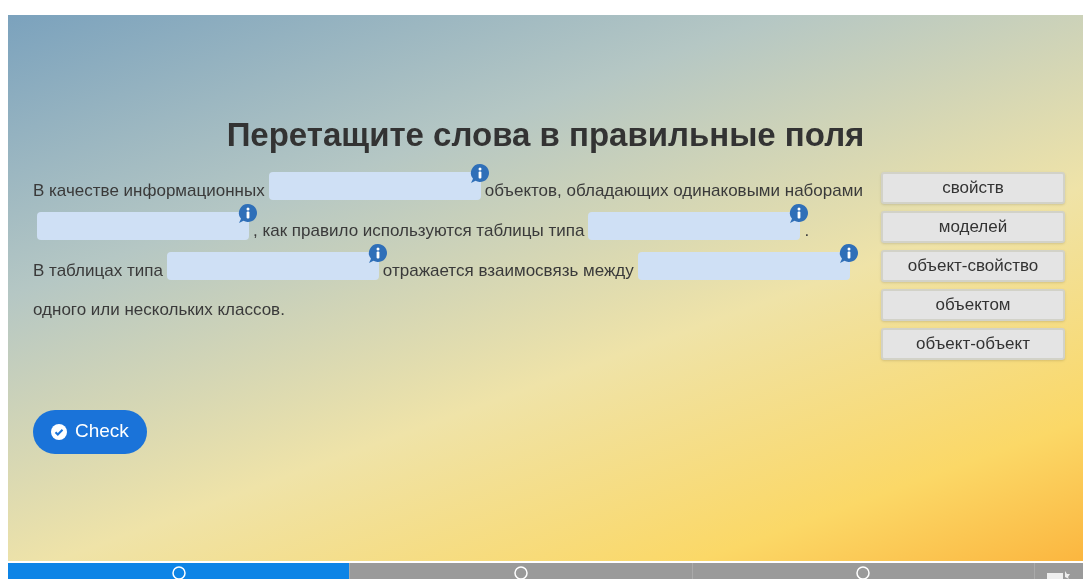  I want to click on sentence-text: В качестве информационных, so click(149, 190).